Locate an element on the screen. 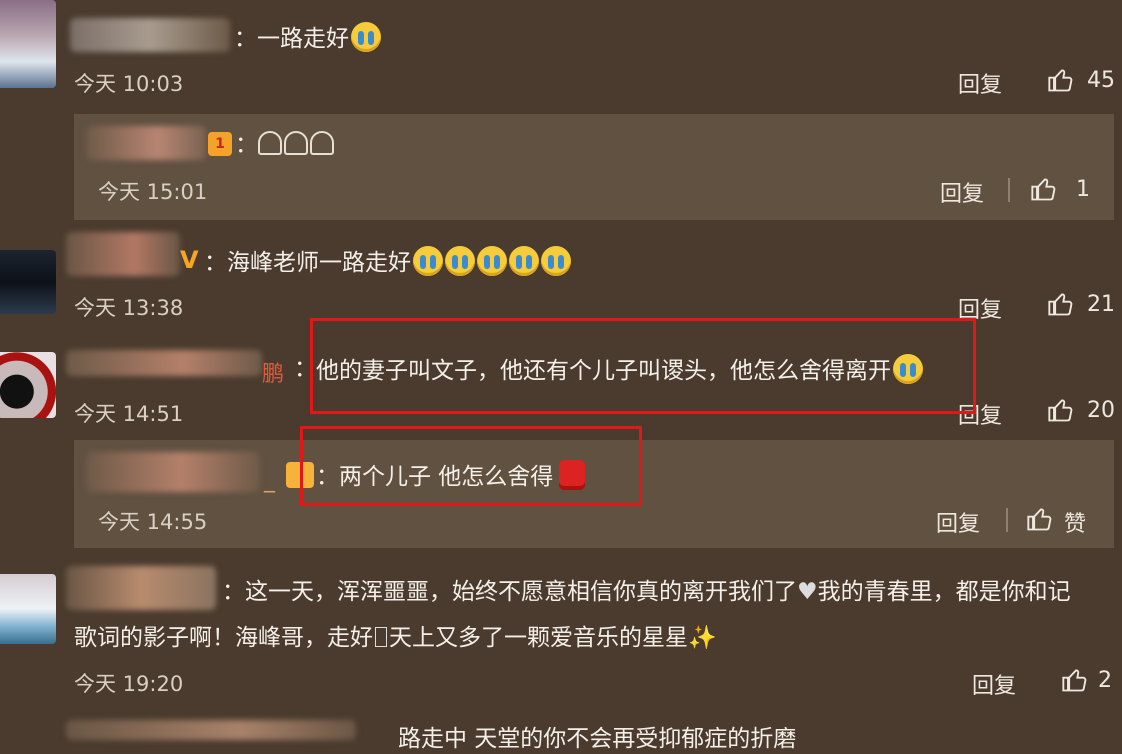  comment-text: ：海峰老师一路走好 is located at coordinates (387, 262).